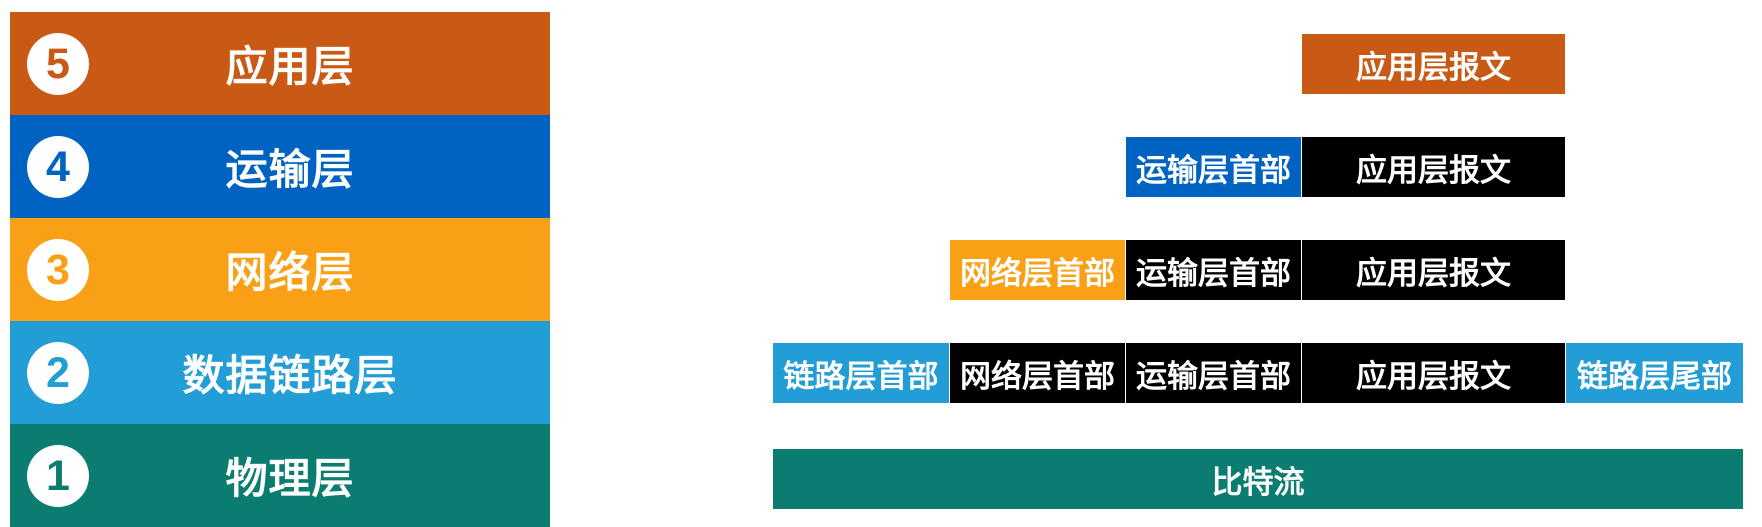 The width and height of the screenshot is (1762, 527). I want to click on link-header-block: 链路层首部, so click(861, 373).